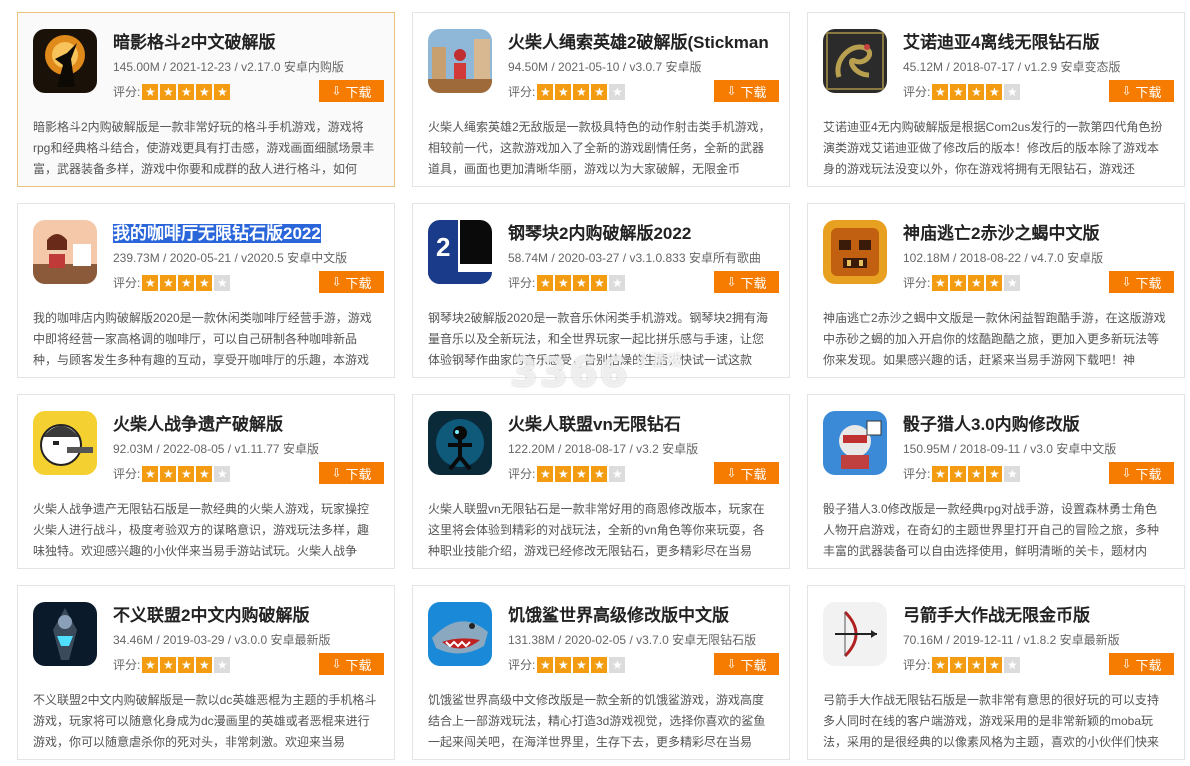  Describe the element at coordinates (1043, 613) in the screenshot. I see `game-title: 弓箭手大作战无限金币版` at that location.